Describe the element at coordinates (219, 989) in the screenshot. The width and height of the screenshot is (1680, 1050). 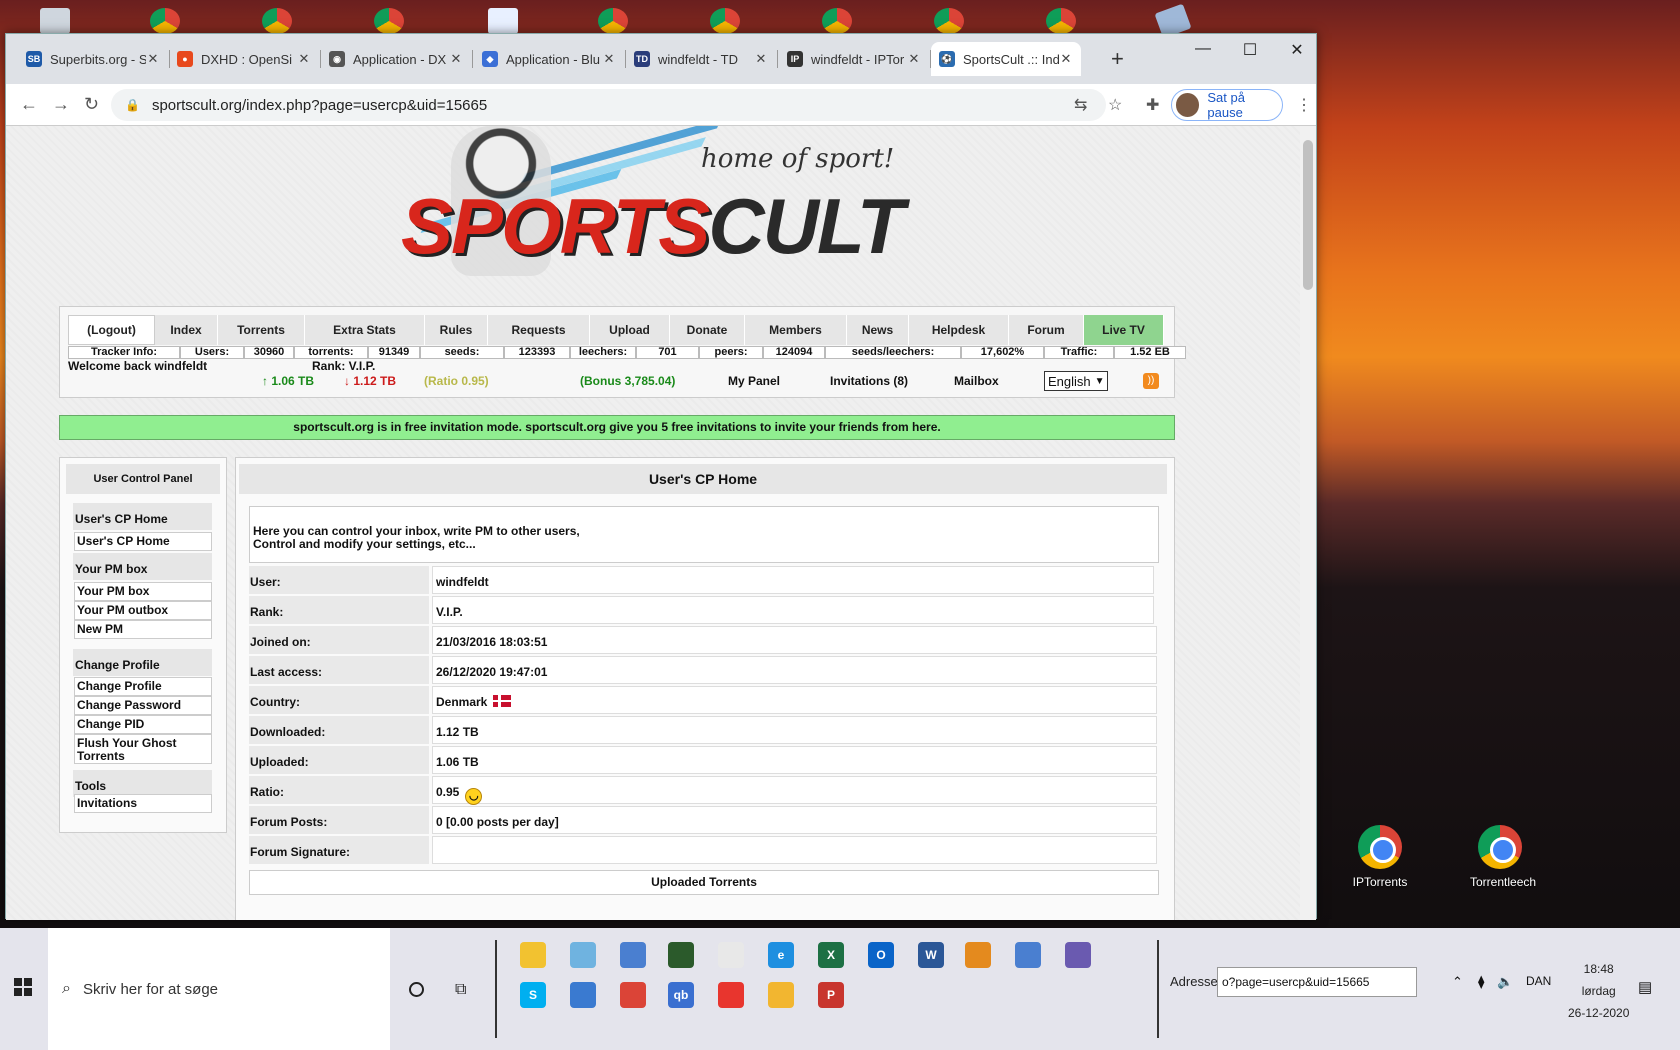
I see `taskbar-search: ⌕ Skriv her for at søge` at that location.